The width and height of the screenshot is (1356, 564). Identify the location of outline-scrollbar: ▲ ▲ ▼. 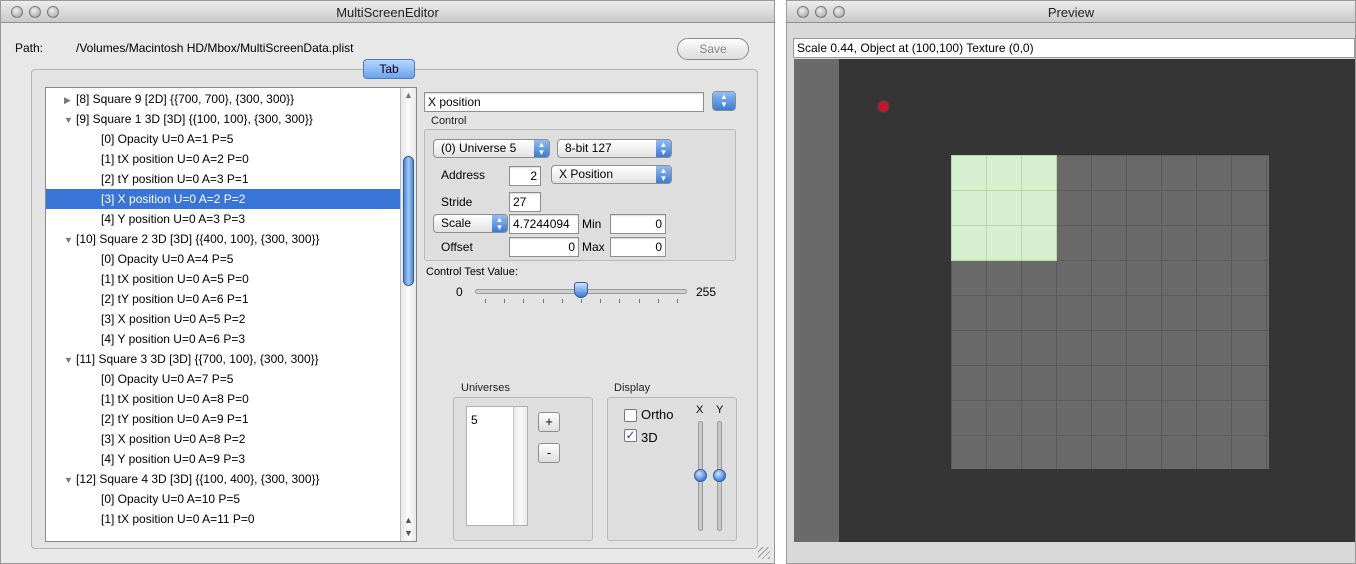
(408, 314).